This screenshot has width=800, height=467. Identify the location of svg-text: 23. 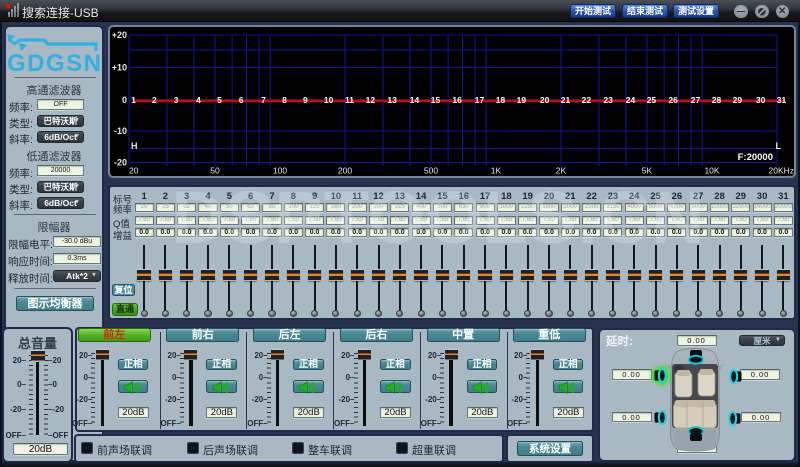
(608, 100).